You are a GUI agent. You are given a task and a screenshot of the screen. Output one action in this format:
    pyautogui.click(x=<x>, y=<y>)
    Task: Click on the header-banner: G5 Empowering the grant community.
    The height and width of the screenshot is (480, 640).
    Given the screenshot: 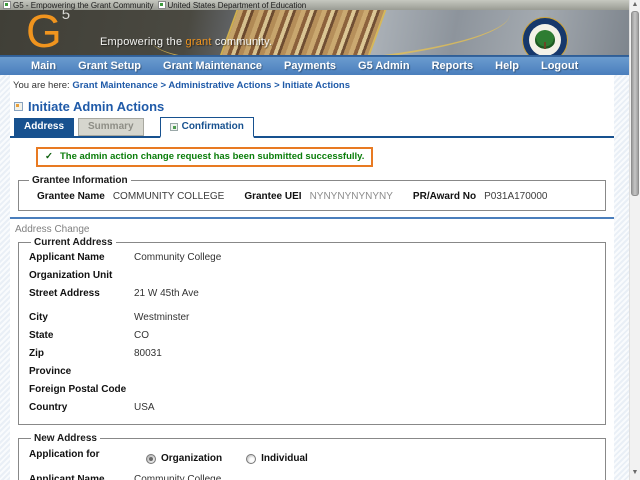 What is the action you would take?
    pyautogui.click(x=314, y=33)
    